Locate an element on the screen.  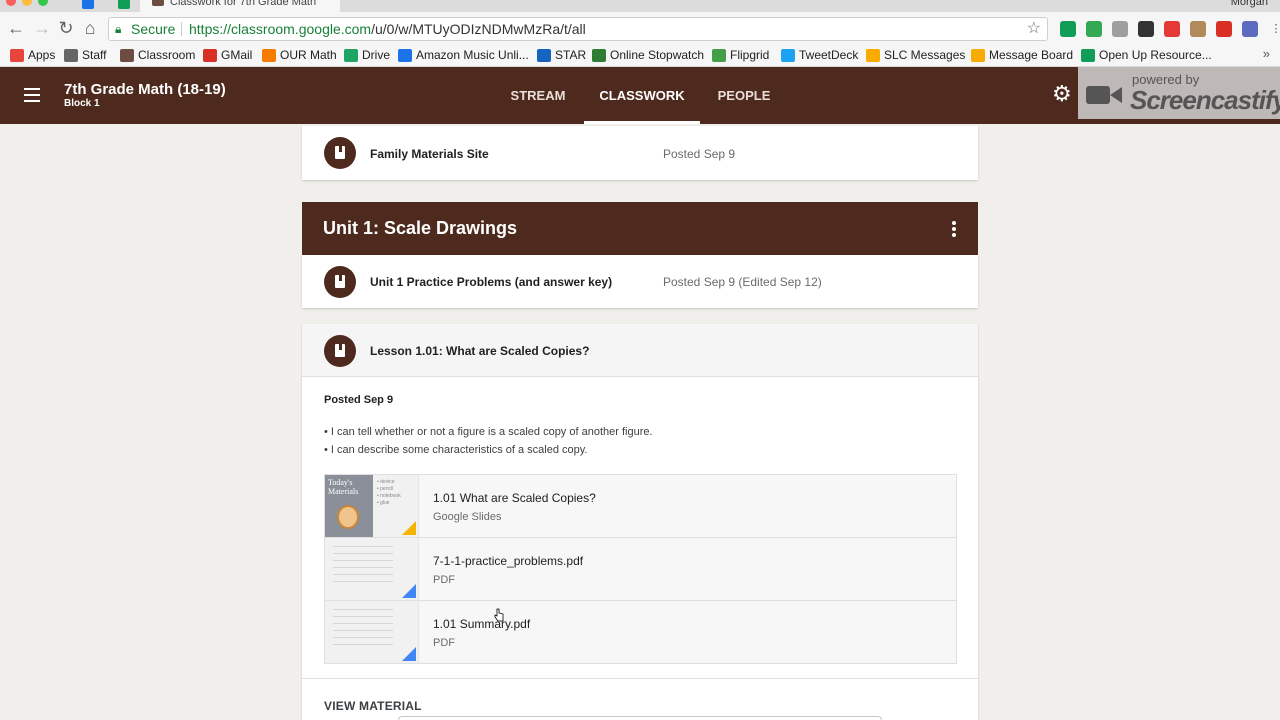
material-date: Posted Sep 9 (Edited Sep 12) is located at coordinates (742, 282).